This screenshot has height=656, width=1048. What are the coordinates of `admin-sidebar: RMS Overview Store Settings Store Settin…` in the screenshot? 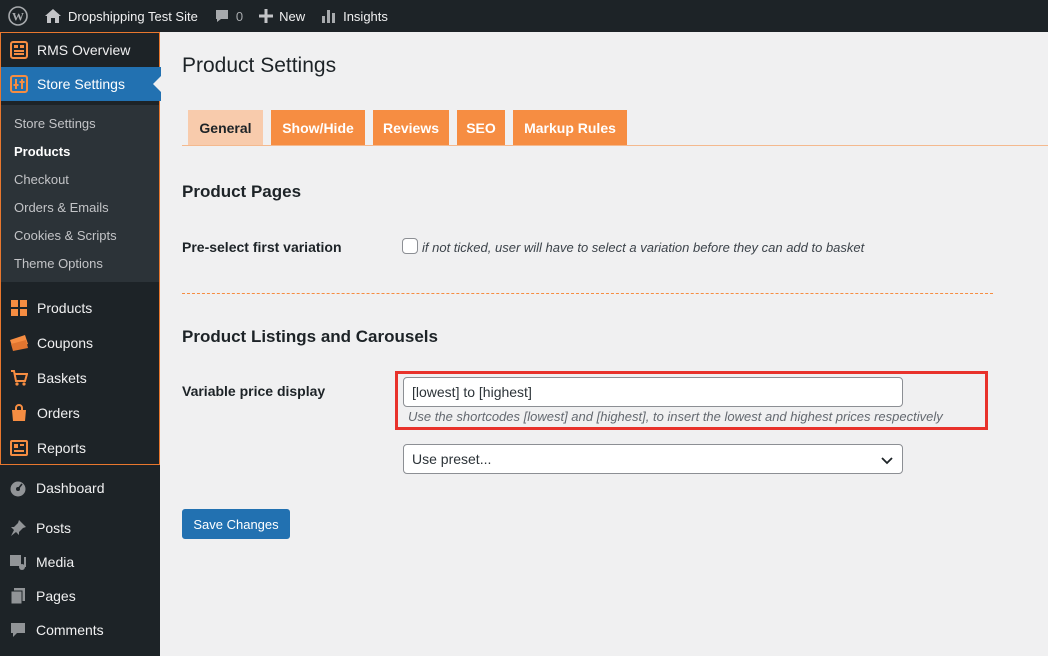 It's located at (80, 344).